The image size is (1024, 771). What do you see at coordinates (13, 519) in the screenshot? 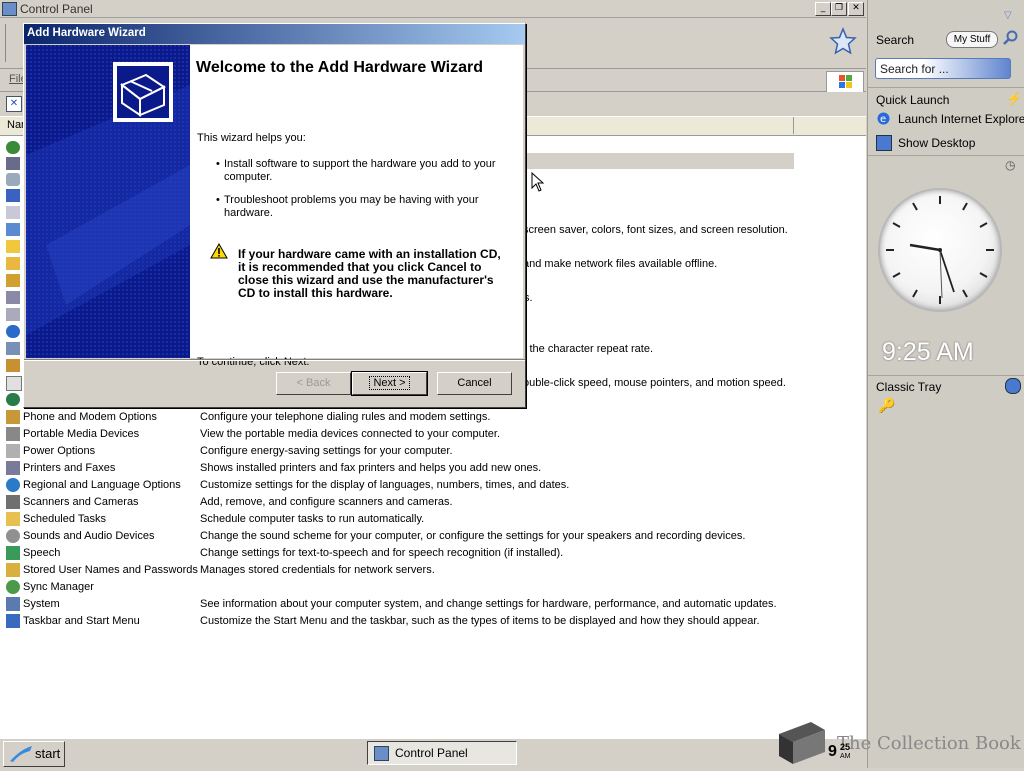
I see `folder-clock-icon` at bounding box center [13, 519].